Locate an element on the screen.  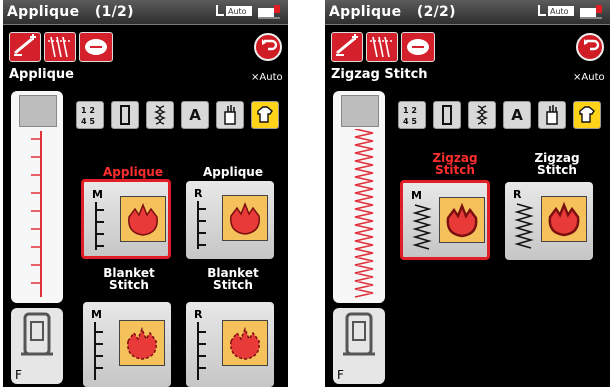
stitch-button-applique-m: M is located at coordinates (126, 219).